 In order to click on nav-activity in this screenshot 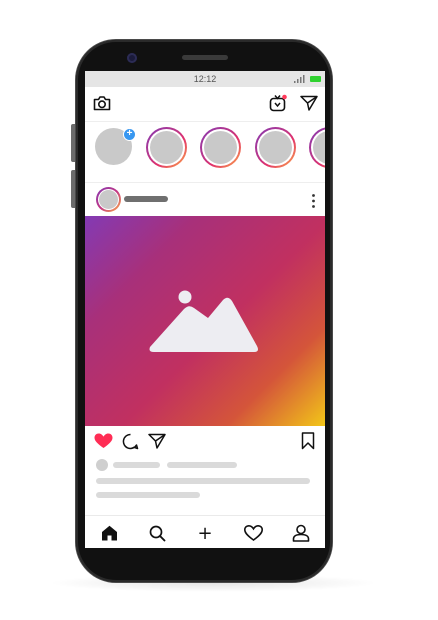, I will do `click(253, 532)`.